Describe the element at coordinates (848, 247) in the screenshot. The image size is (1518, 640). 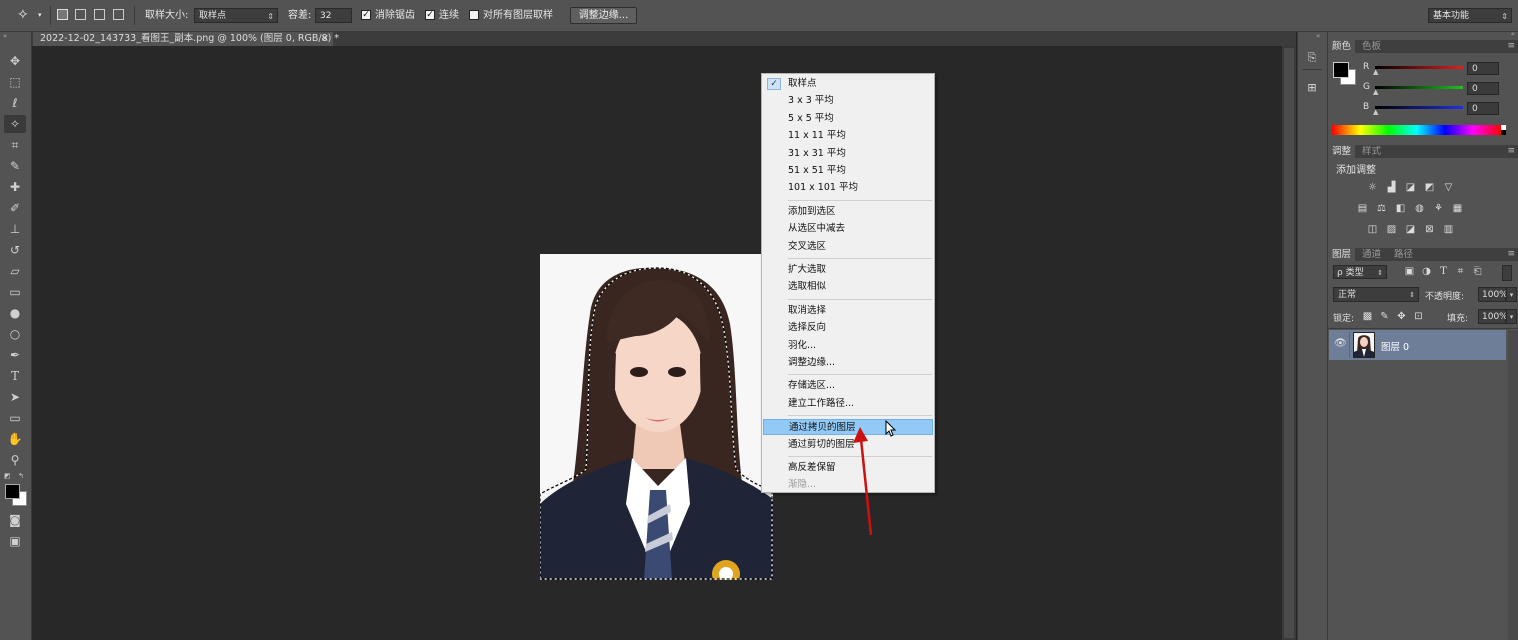
I see `menu-item: 交叉选区` at that location.